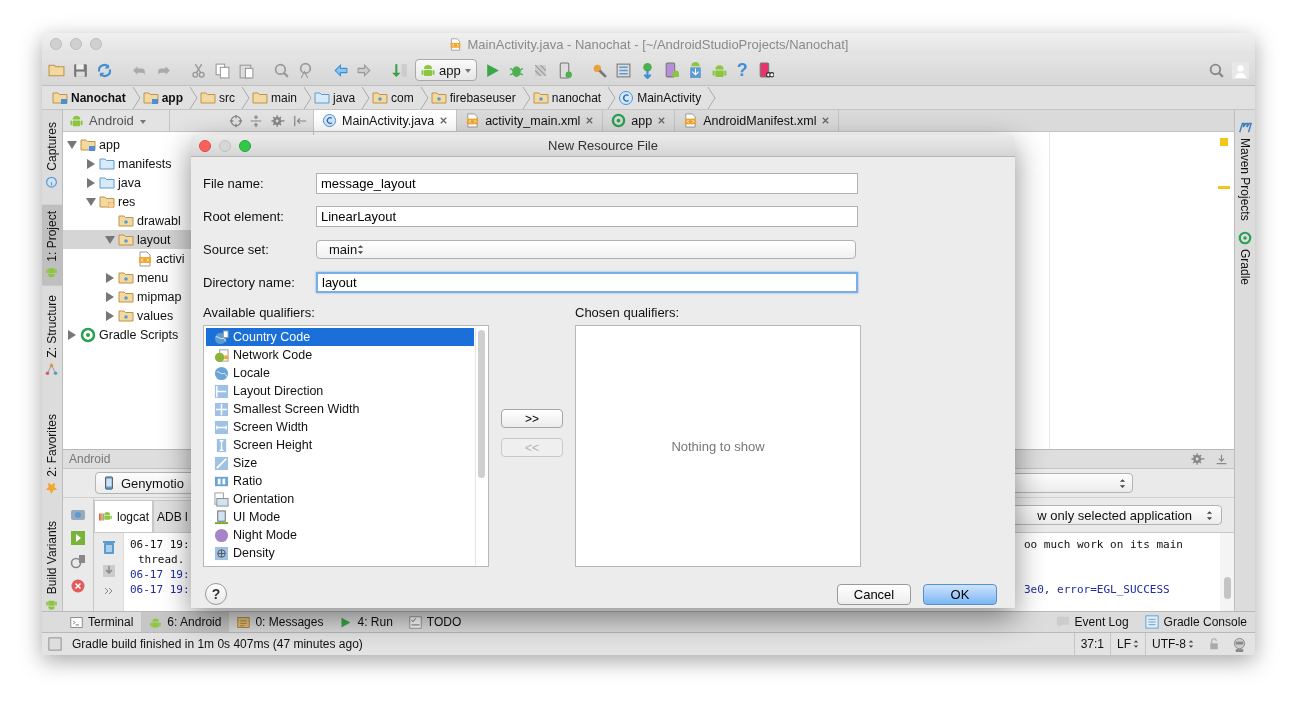 This screenshot has width=1297, height=704. I want to click on locate-icon, so click(236, 120).